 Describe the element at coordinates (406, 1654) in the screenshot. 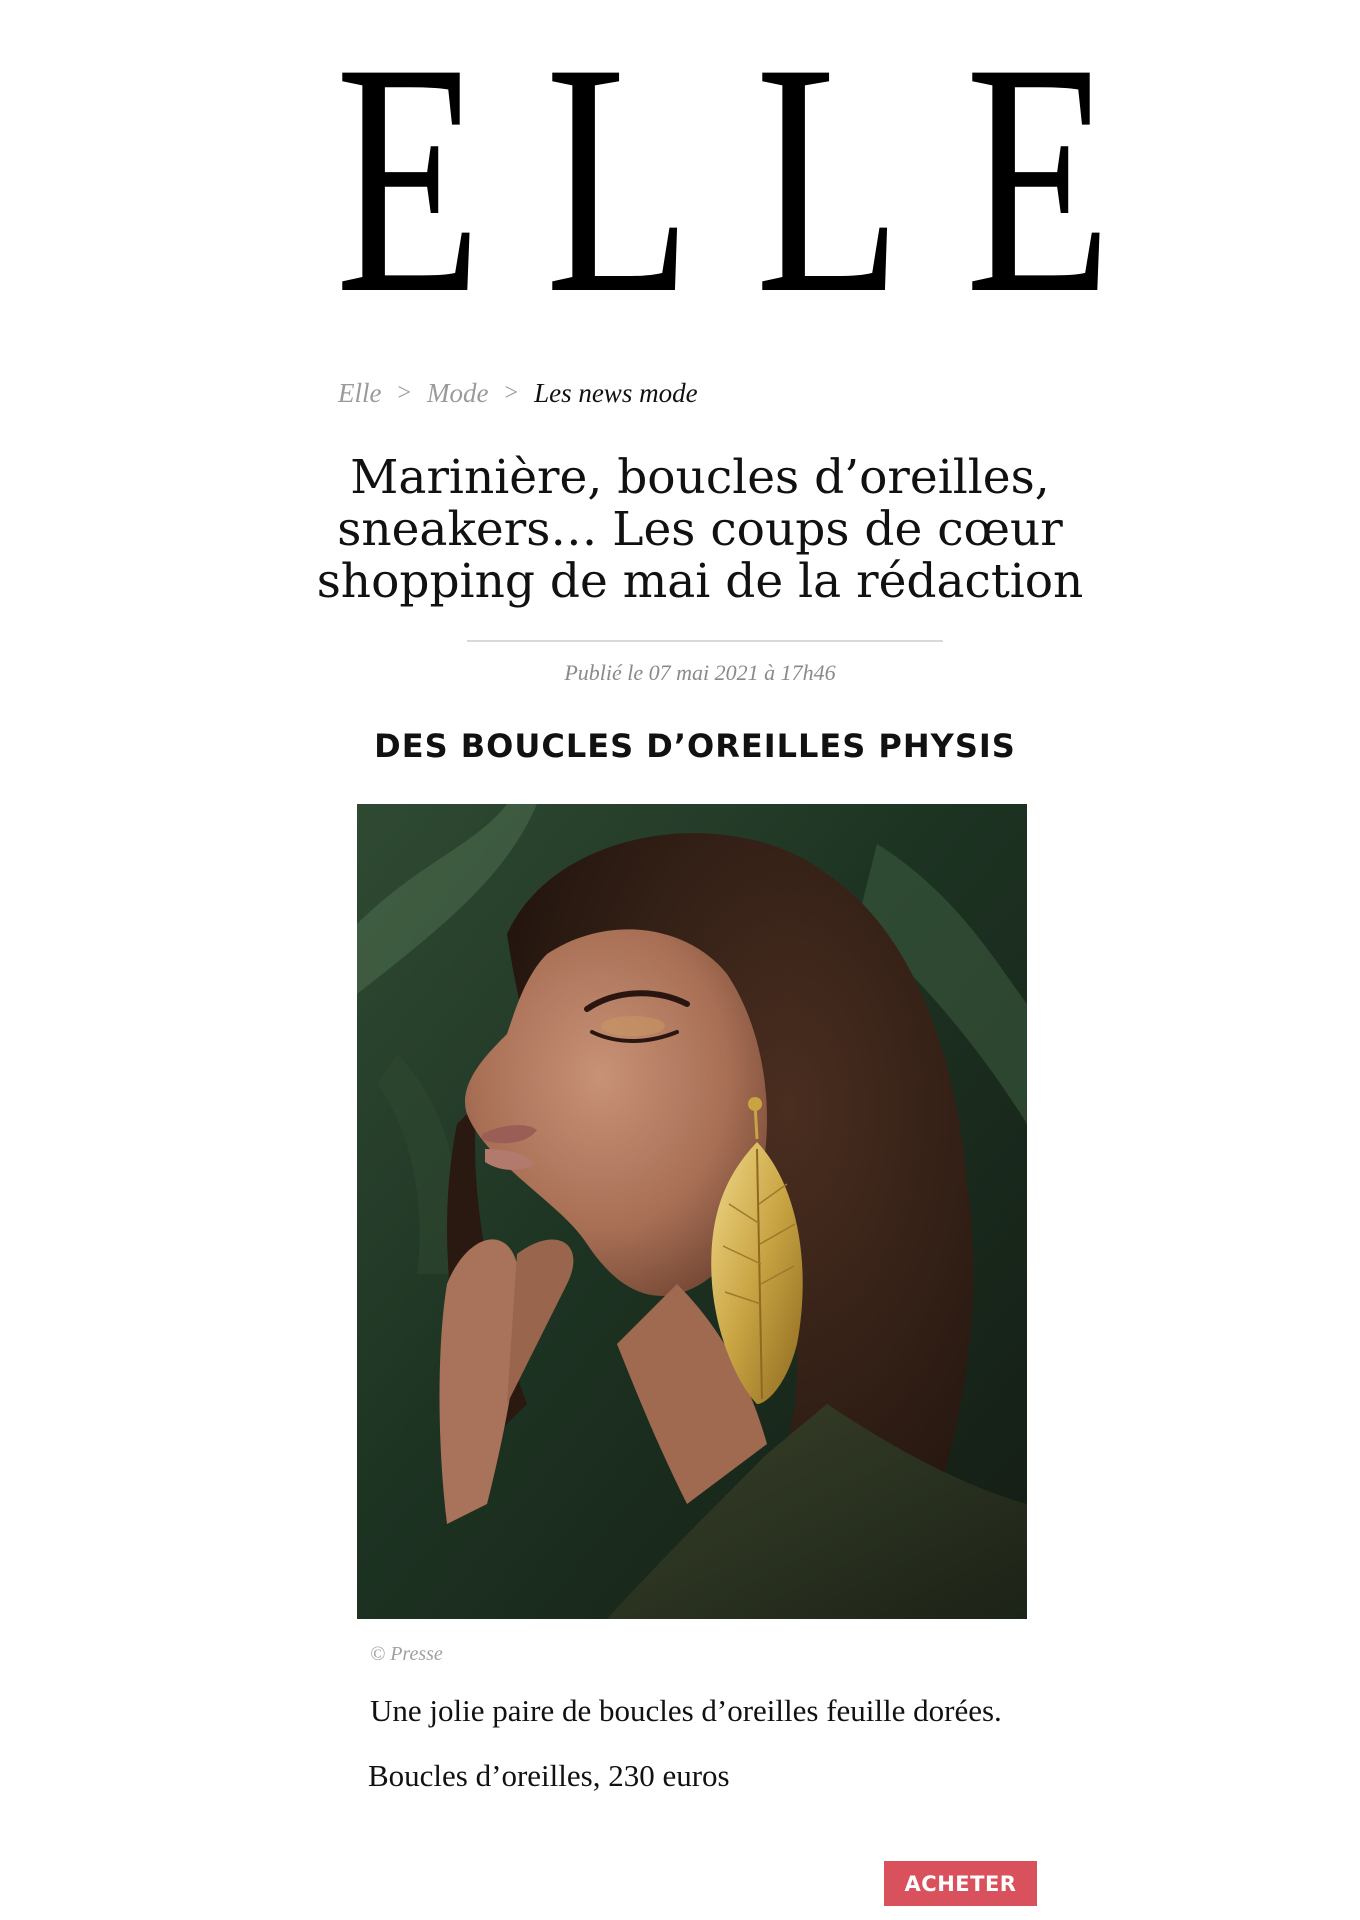

I see `image-credit: © Presse` at that location.